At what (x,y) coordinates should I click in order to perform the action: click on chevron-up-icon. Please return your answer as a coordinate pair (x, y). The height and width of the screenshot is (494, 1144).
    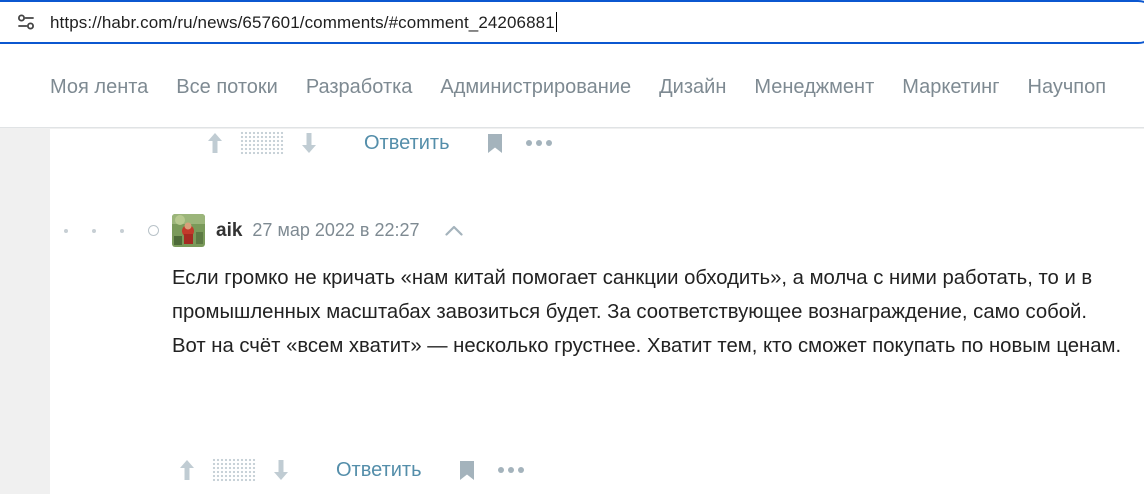
    Looking at the image, I should click on (454, 231).